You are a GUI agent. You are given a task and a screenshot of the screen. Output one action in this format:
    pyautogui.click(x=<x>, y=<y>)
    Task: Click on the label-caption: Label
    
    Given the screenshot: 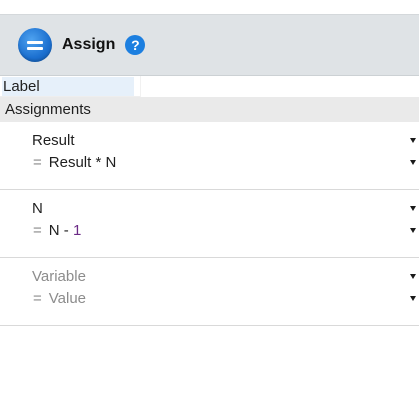 What is the action you would take?
    pyautogui.click(x=21, y=86)
    